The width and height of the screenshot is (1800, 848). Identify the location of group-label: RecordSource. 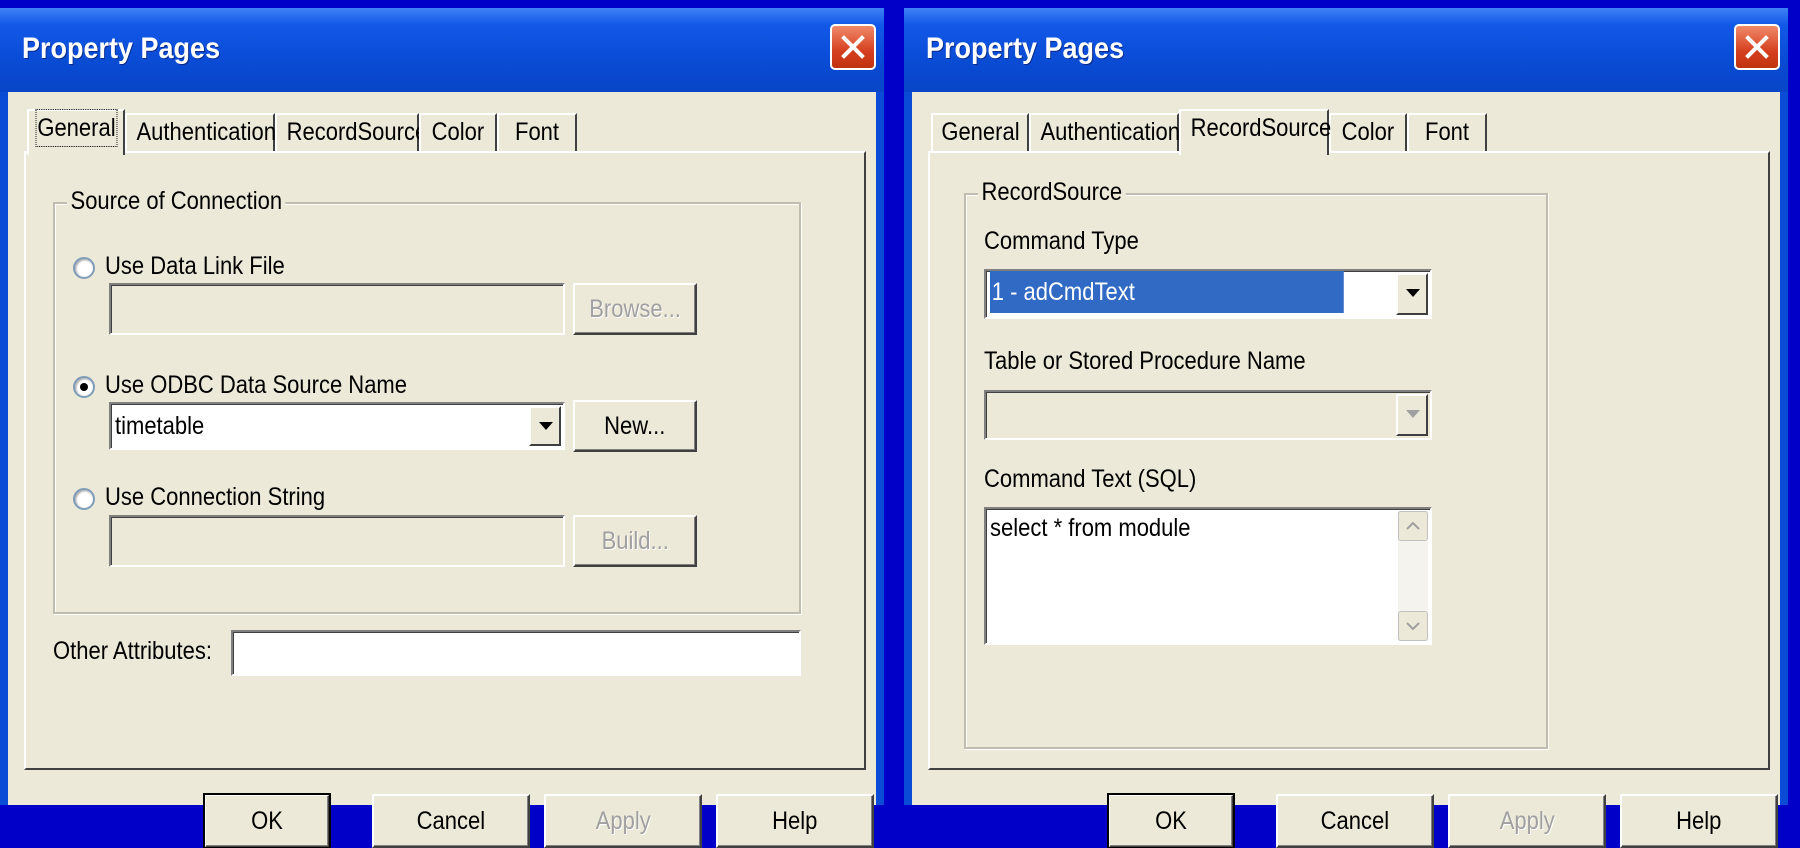
(1052, 192).